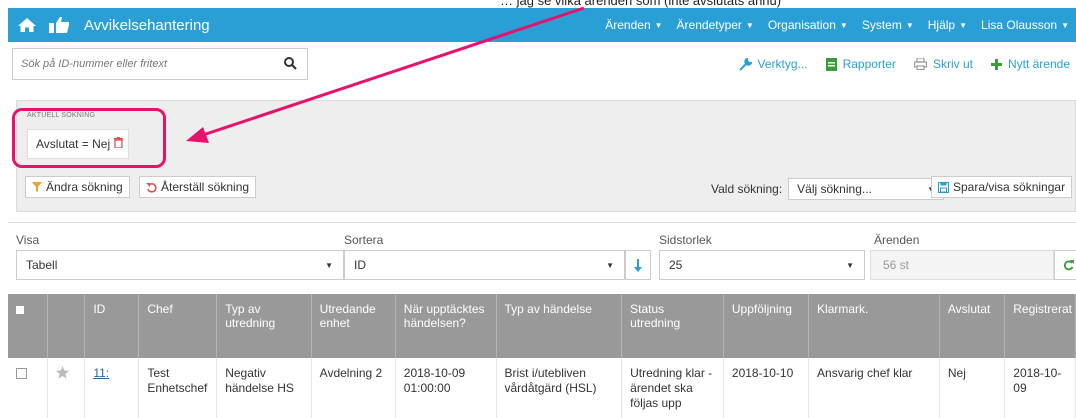 The image size is (1076, 418). Describe the element at coordinates (205, 187) in the screenshot. I see `reset-search-label: Återställ sökning` at that location.